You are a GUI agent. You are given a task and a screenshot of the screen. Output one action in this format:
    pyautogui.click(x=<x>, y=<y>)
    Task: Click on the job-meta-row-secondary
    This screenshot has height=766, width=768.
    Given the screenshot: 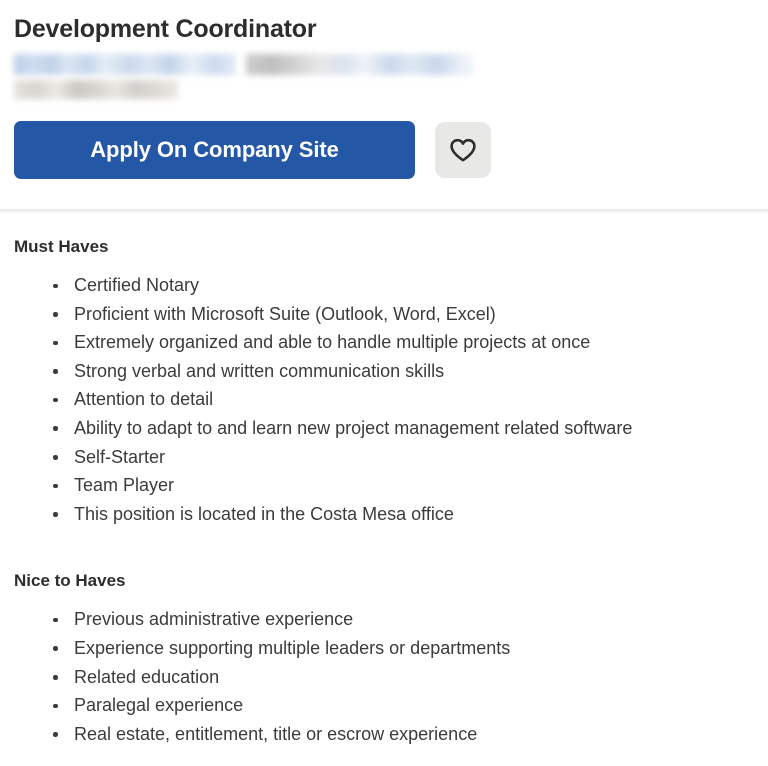 What is the action you would take?
    pyautogui.click(x=384, y=88)
    